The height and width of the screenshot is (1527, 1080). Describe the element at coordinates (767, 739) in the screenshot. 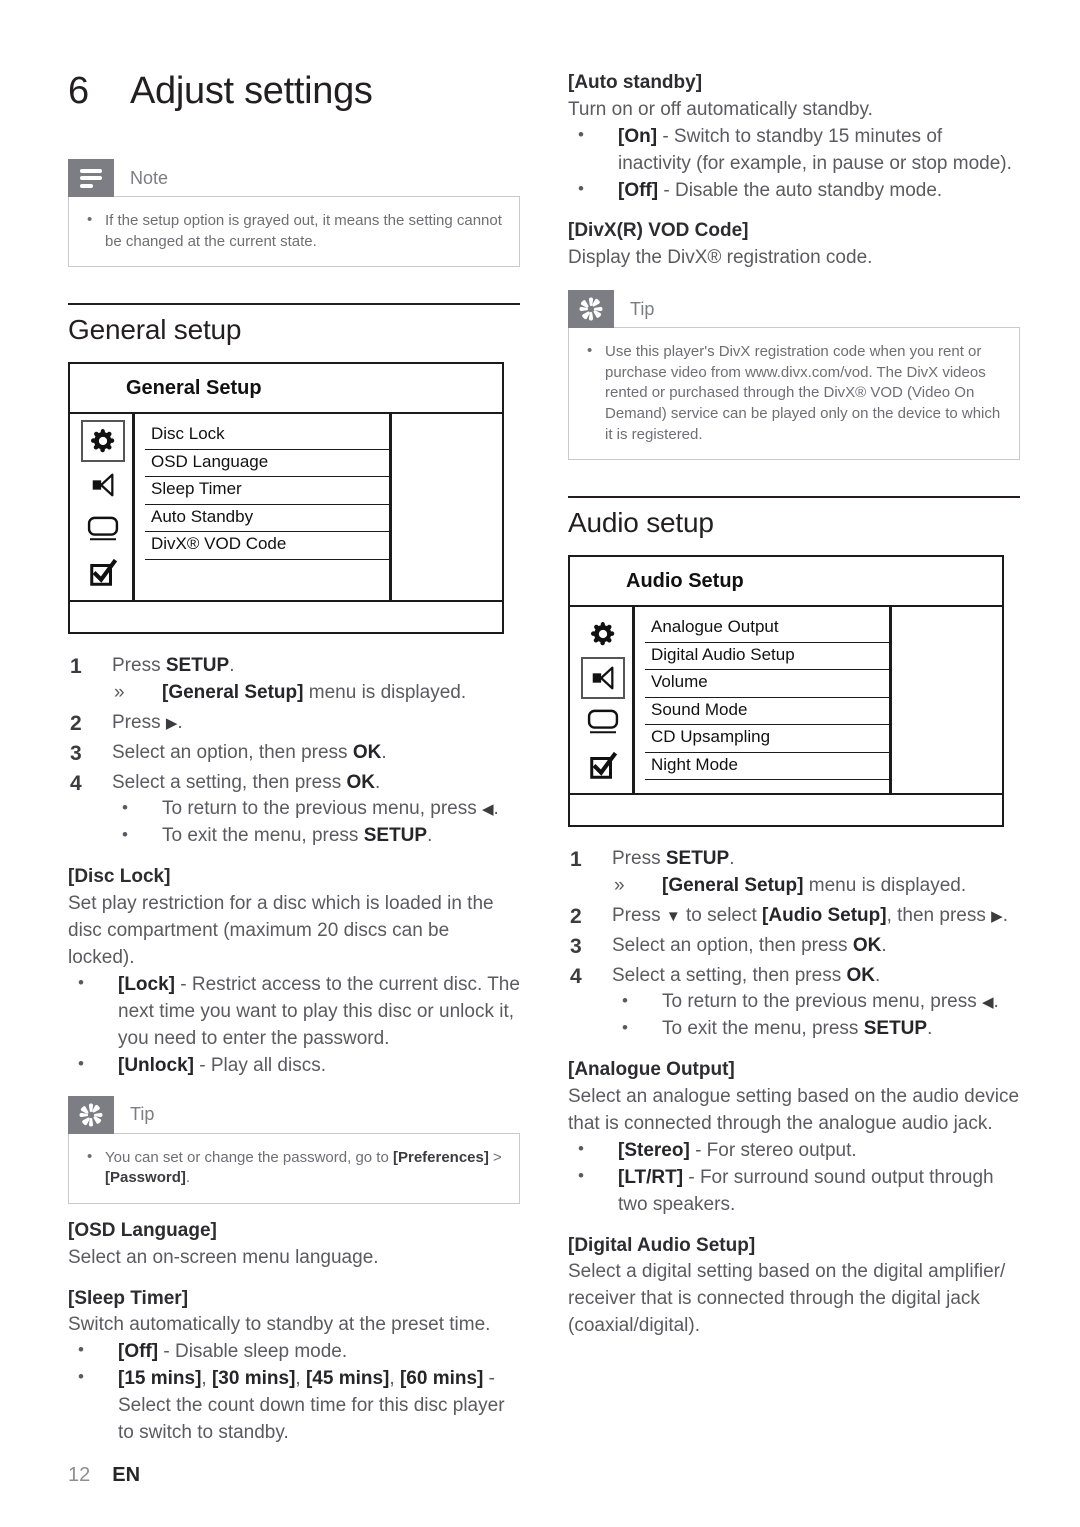

I see `osd-menu-item: CD Upsampling` at that location.